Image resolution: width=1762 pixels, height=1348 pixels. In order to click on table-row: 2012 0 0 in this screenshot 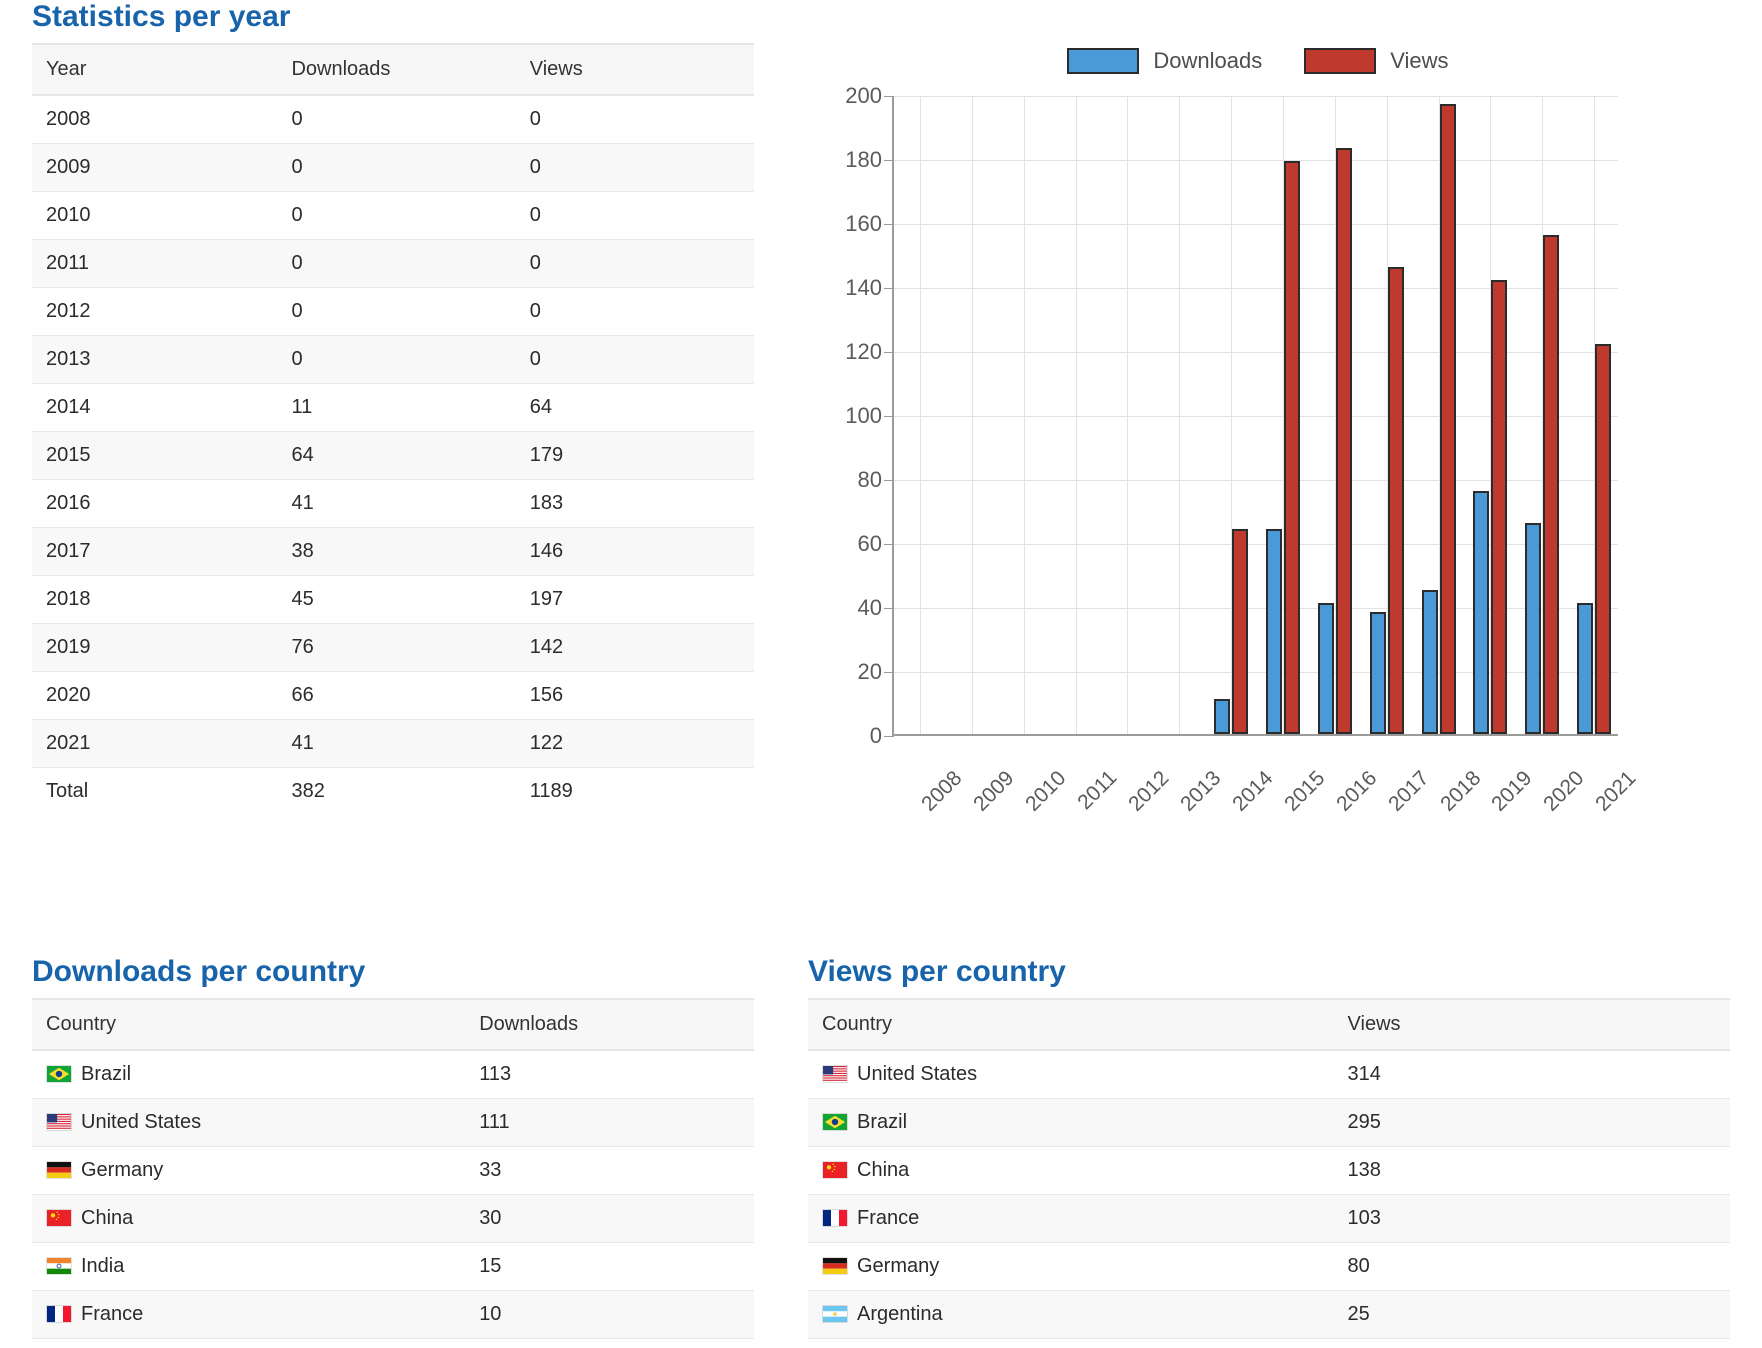, I will do `click(393, 311)`.